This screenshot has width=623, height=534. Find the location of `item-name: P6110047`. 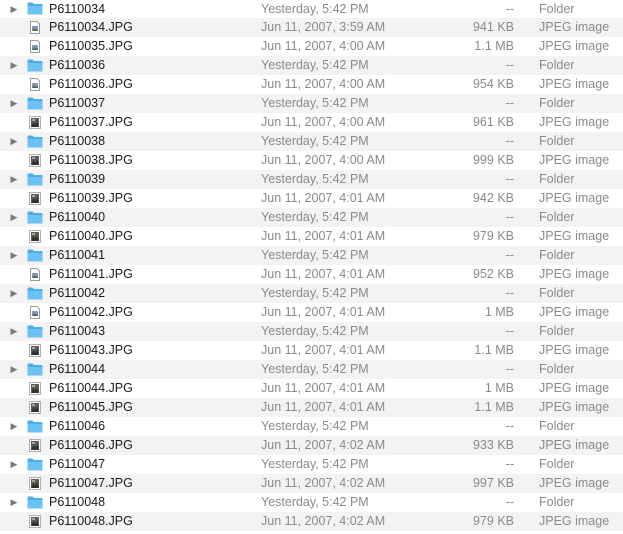

item-name: P6110047 is located at coordinates (77, 464).